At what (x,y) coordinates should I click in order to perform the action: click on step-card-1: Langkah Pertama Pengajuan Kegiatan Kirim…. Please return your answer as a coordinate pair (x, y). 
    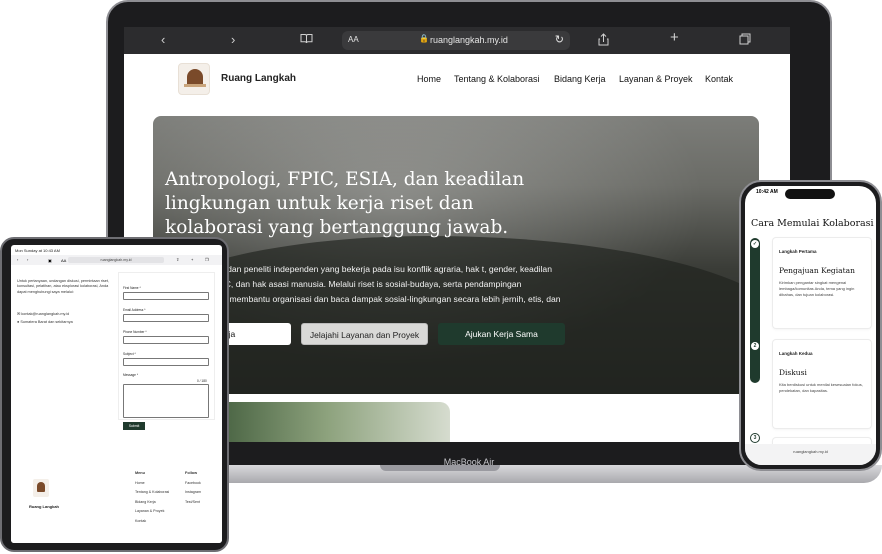
    Looking at the image, I should click on (822, 283).